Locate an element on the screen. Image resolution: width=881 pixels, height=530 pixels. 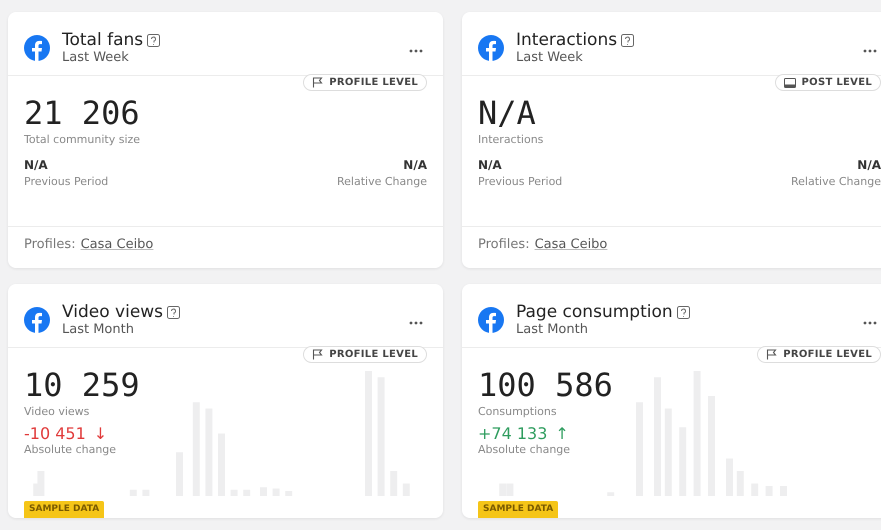
metric-label: Interactions is located at coordinates (511, 139).